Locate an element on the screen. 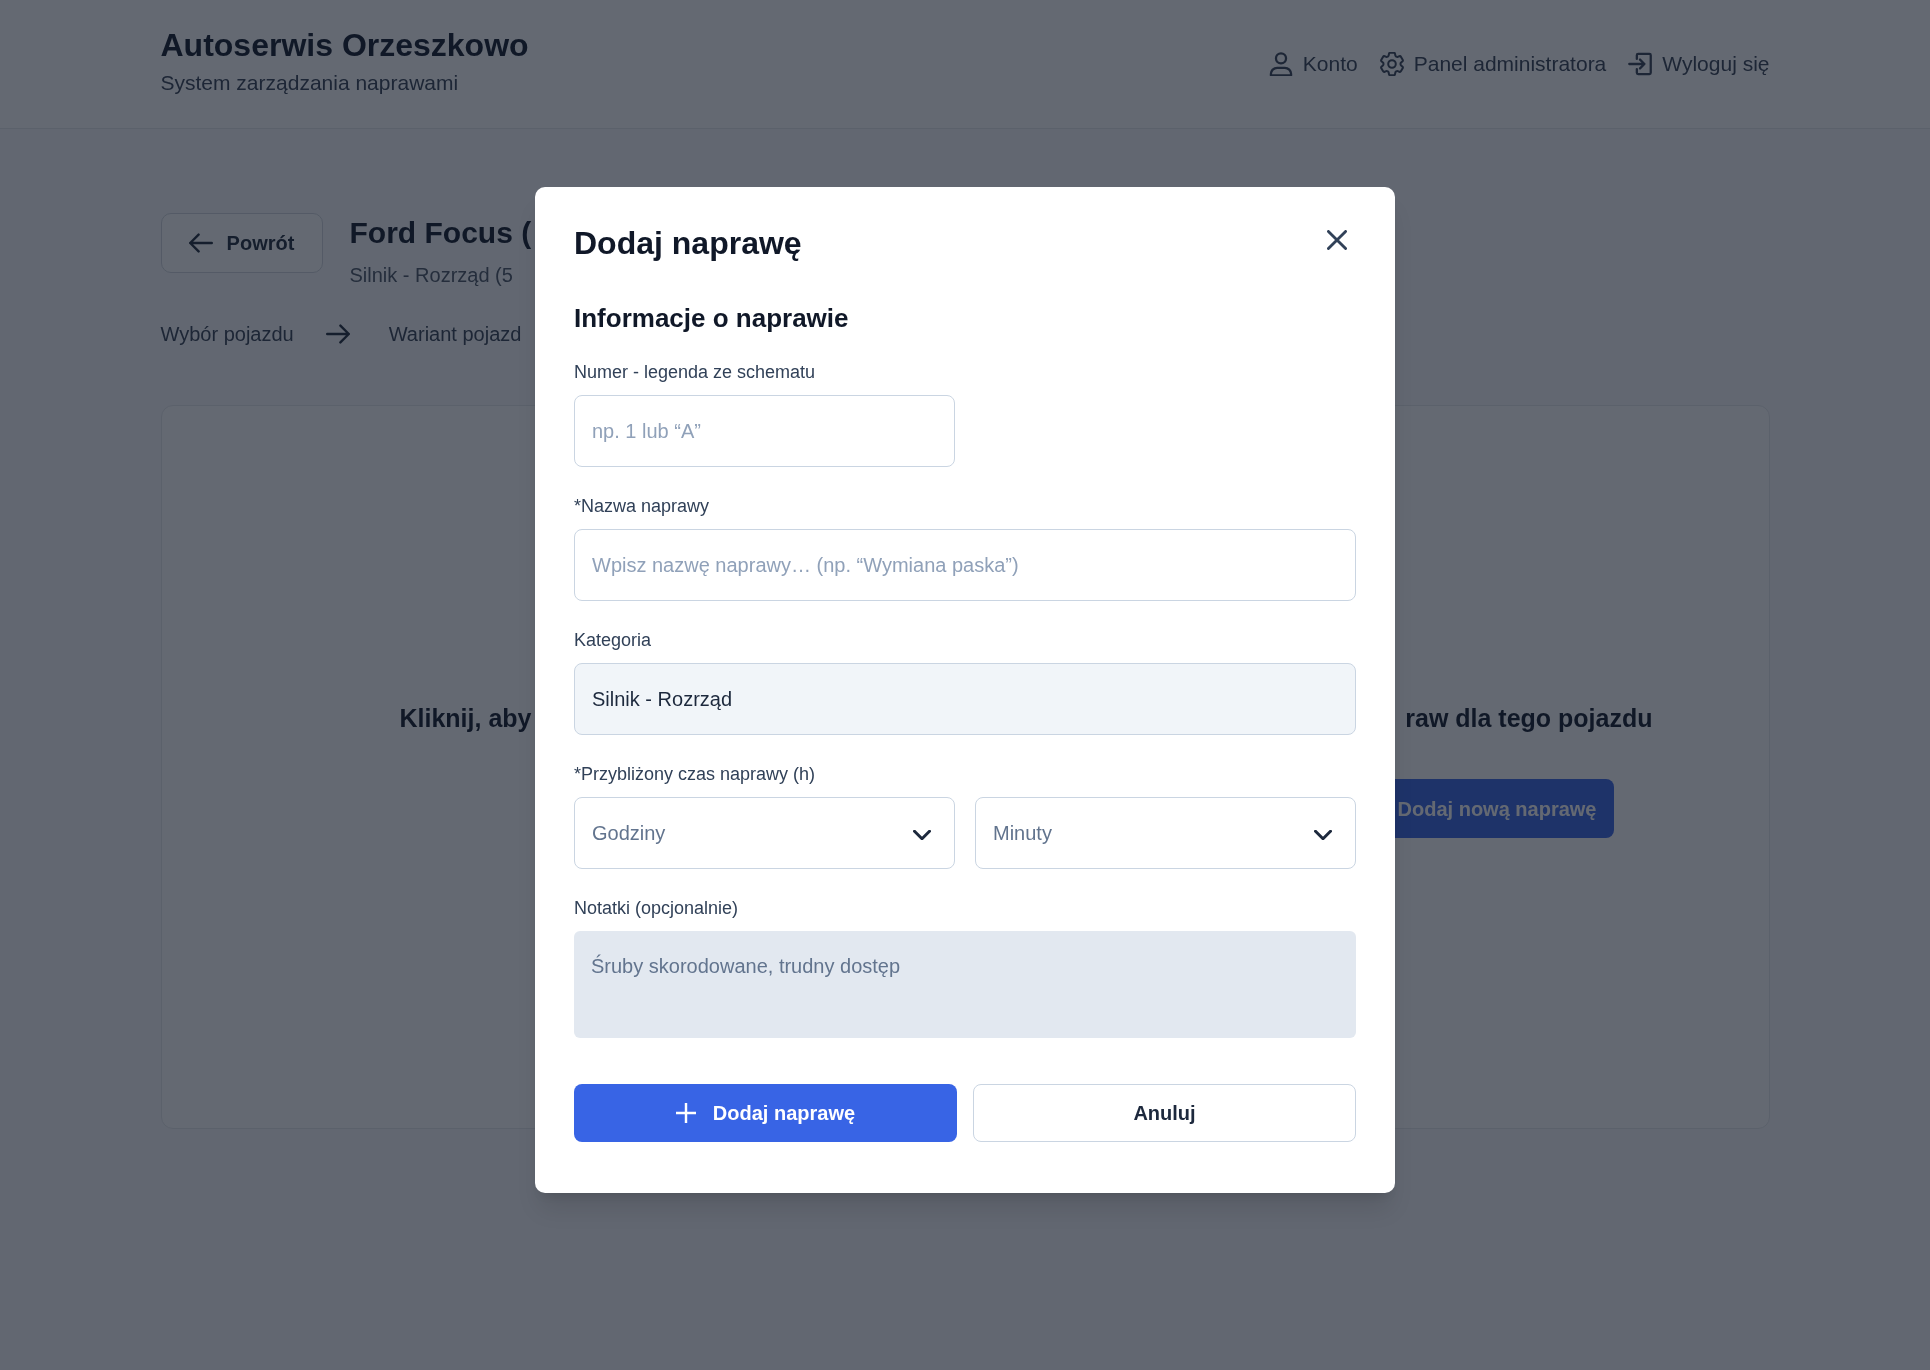 The width and height of the screenshot is (1930, 1370). add-repair-button: Dodaj nową naprawę is located at coordinates (1504, 808).